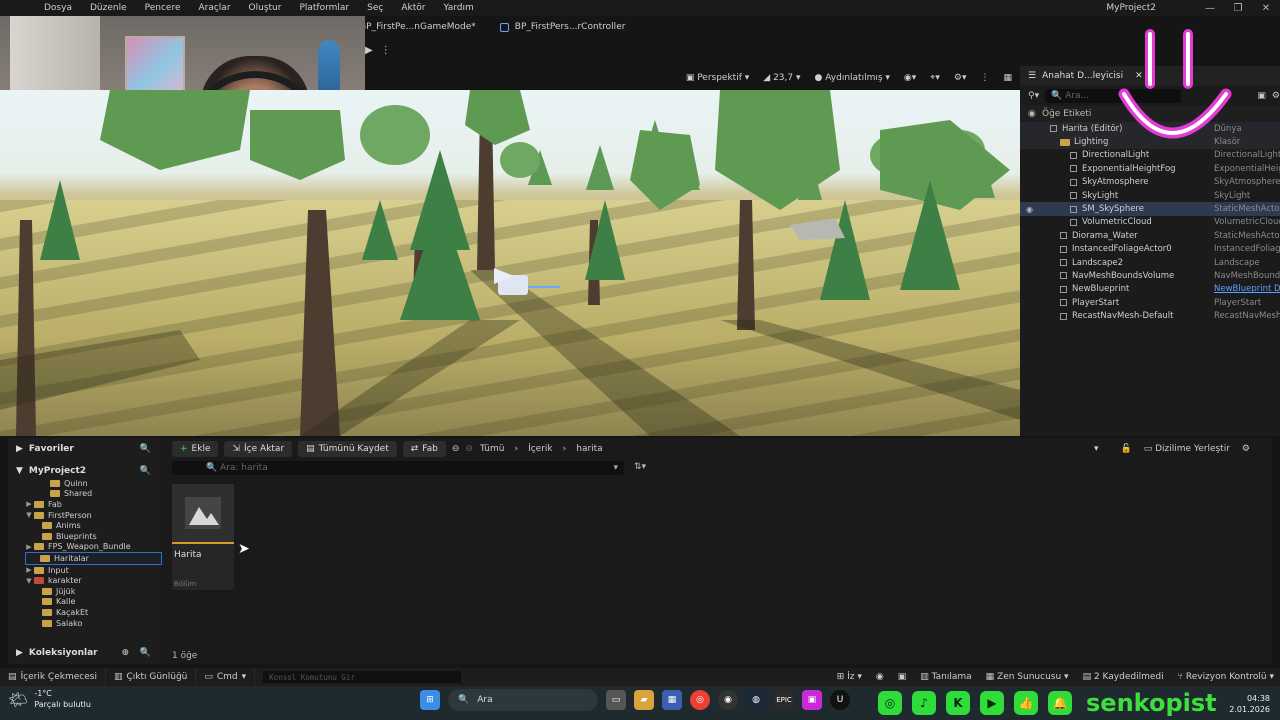  I want to click on tab-gamemode: BP_FirstPe...nGameMode*, so click(418, 27).